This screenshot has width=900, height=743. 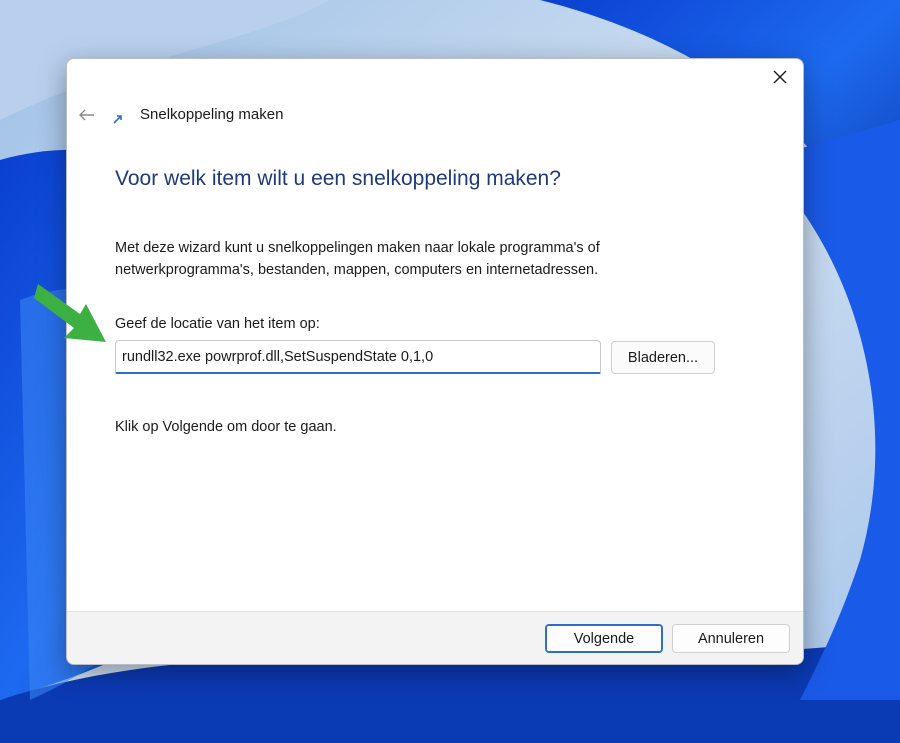 I want to click on shortcut-icon, so click(x=117, y=119).